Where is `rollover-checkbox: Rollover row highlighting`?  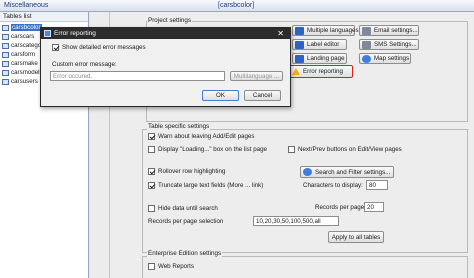
rollover-checkbox: Rollover row highlighting is located at coordinates (186, 171).